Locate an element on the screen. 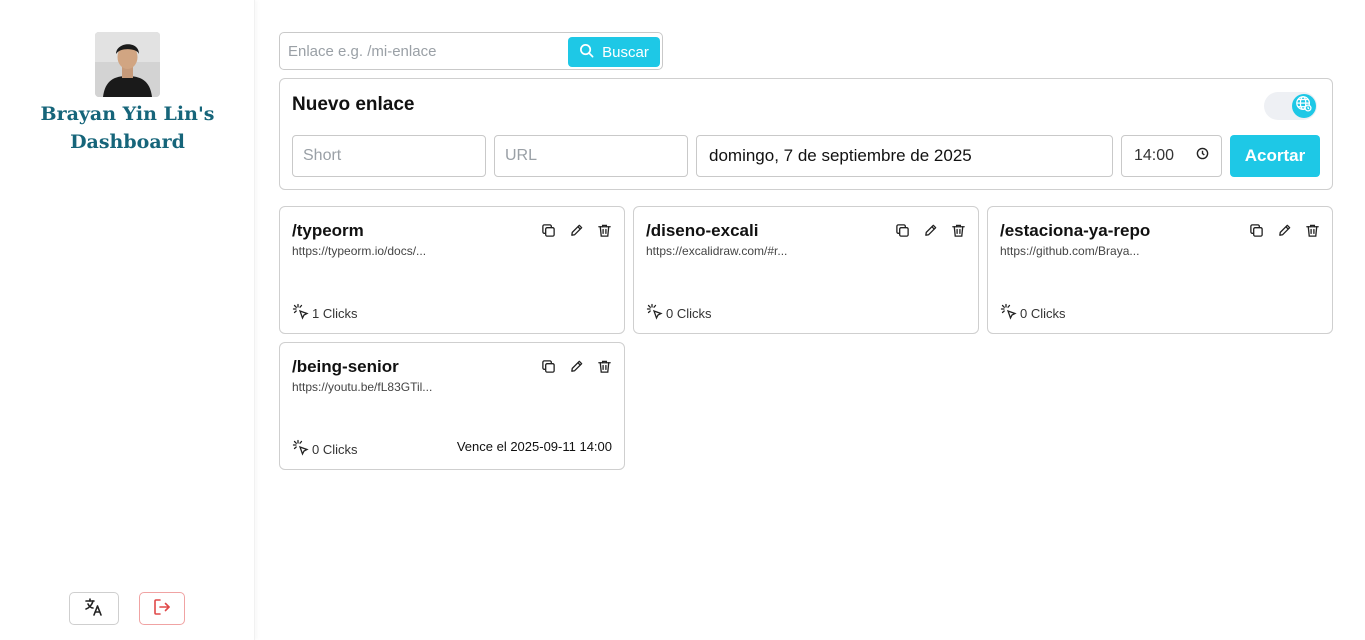  link-slug: /being-senior is located at coordinates (345, 366).